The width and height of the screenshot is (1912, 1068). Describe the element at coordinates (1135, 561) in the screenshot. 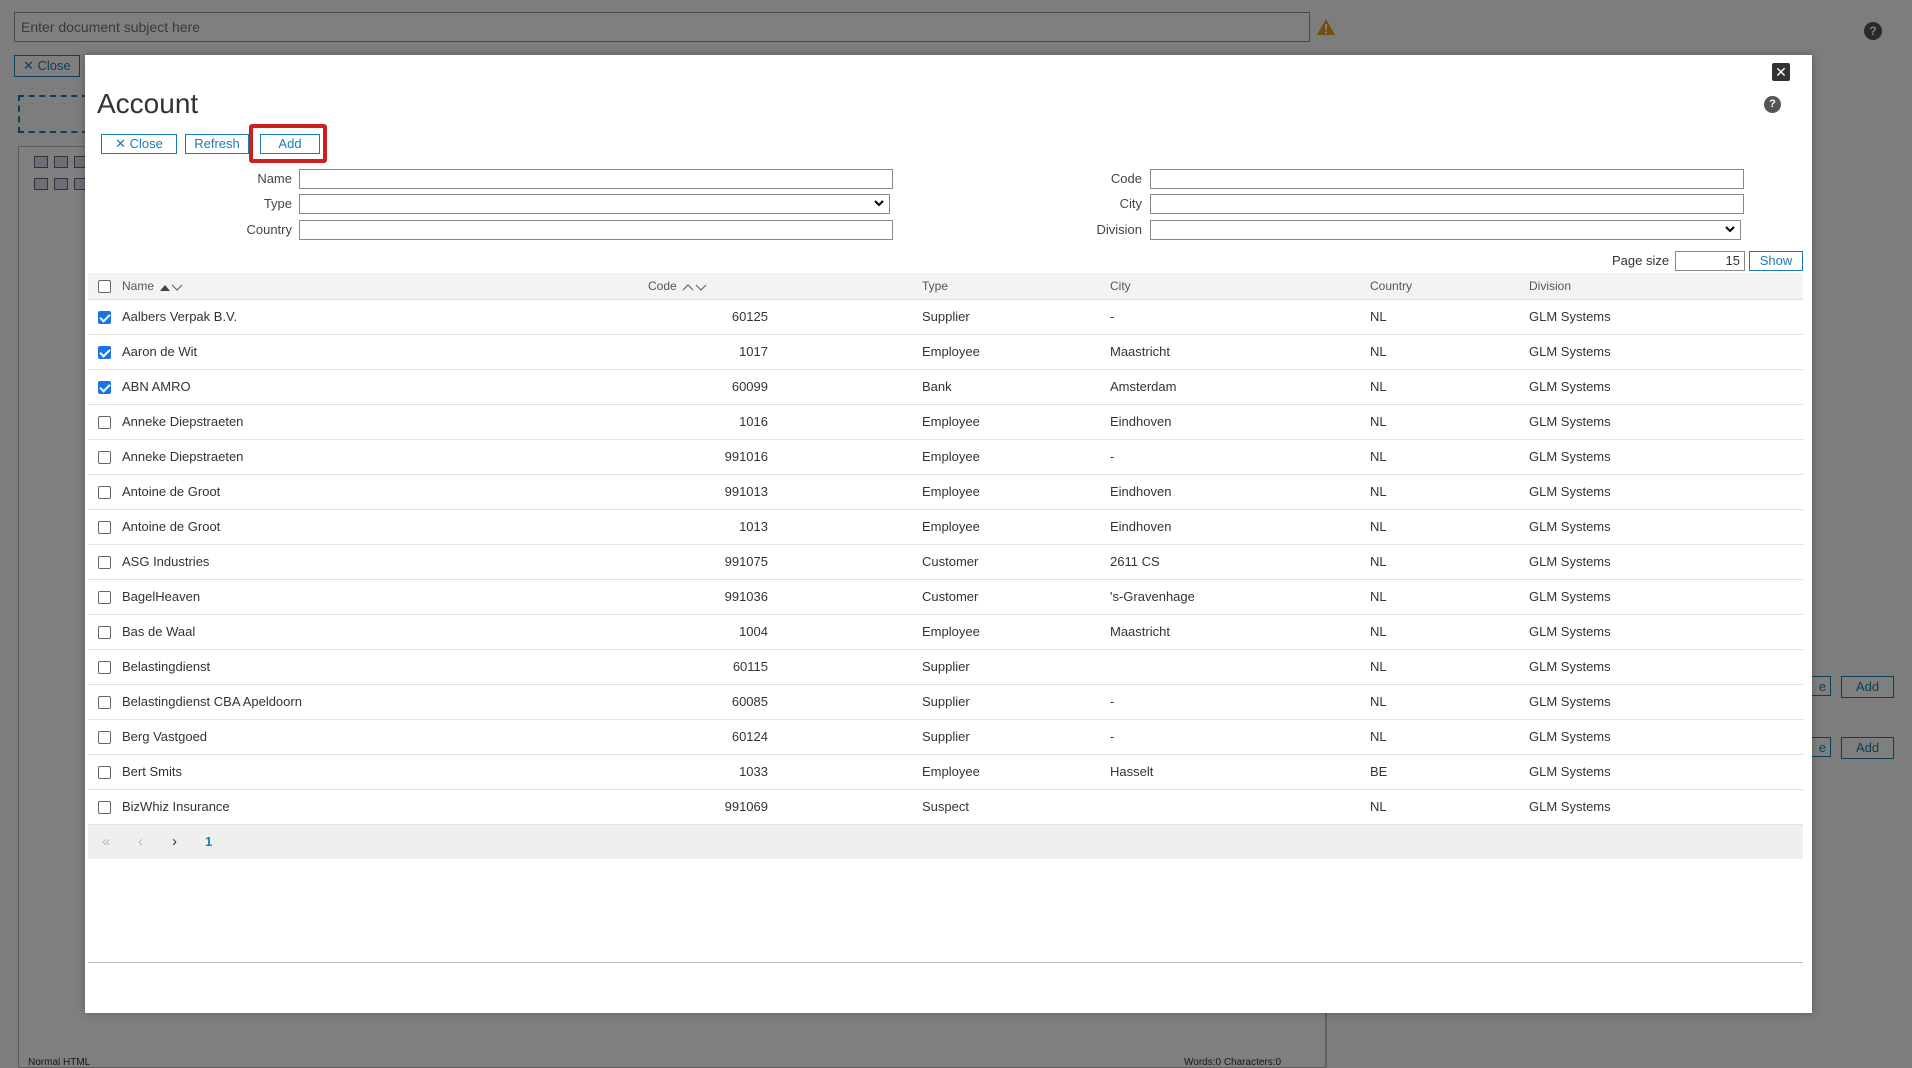

I see `cell-city: 2611 CS` at that location.